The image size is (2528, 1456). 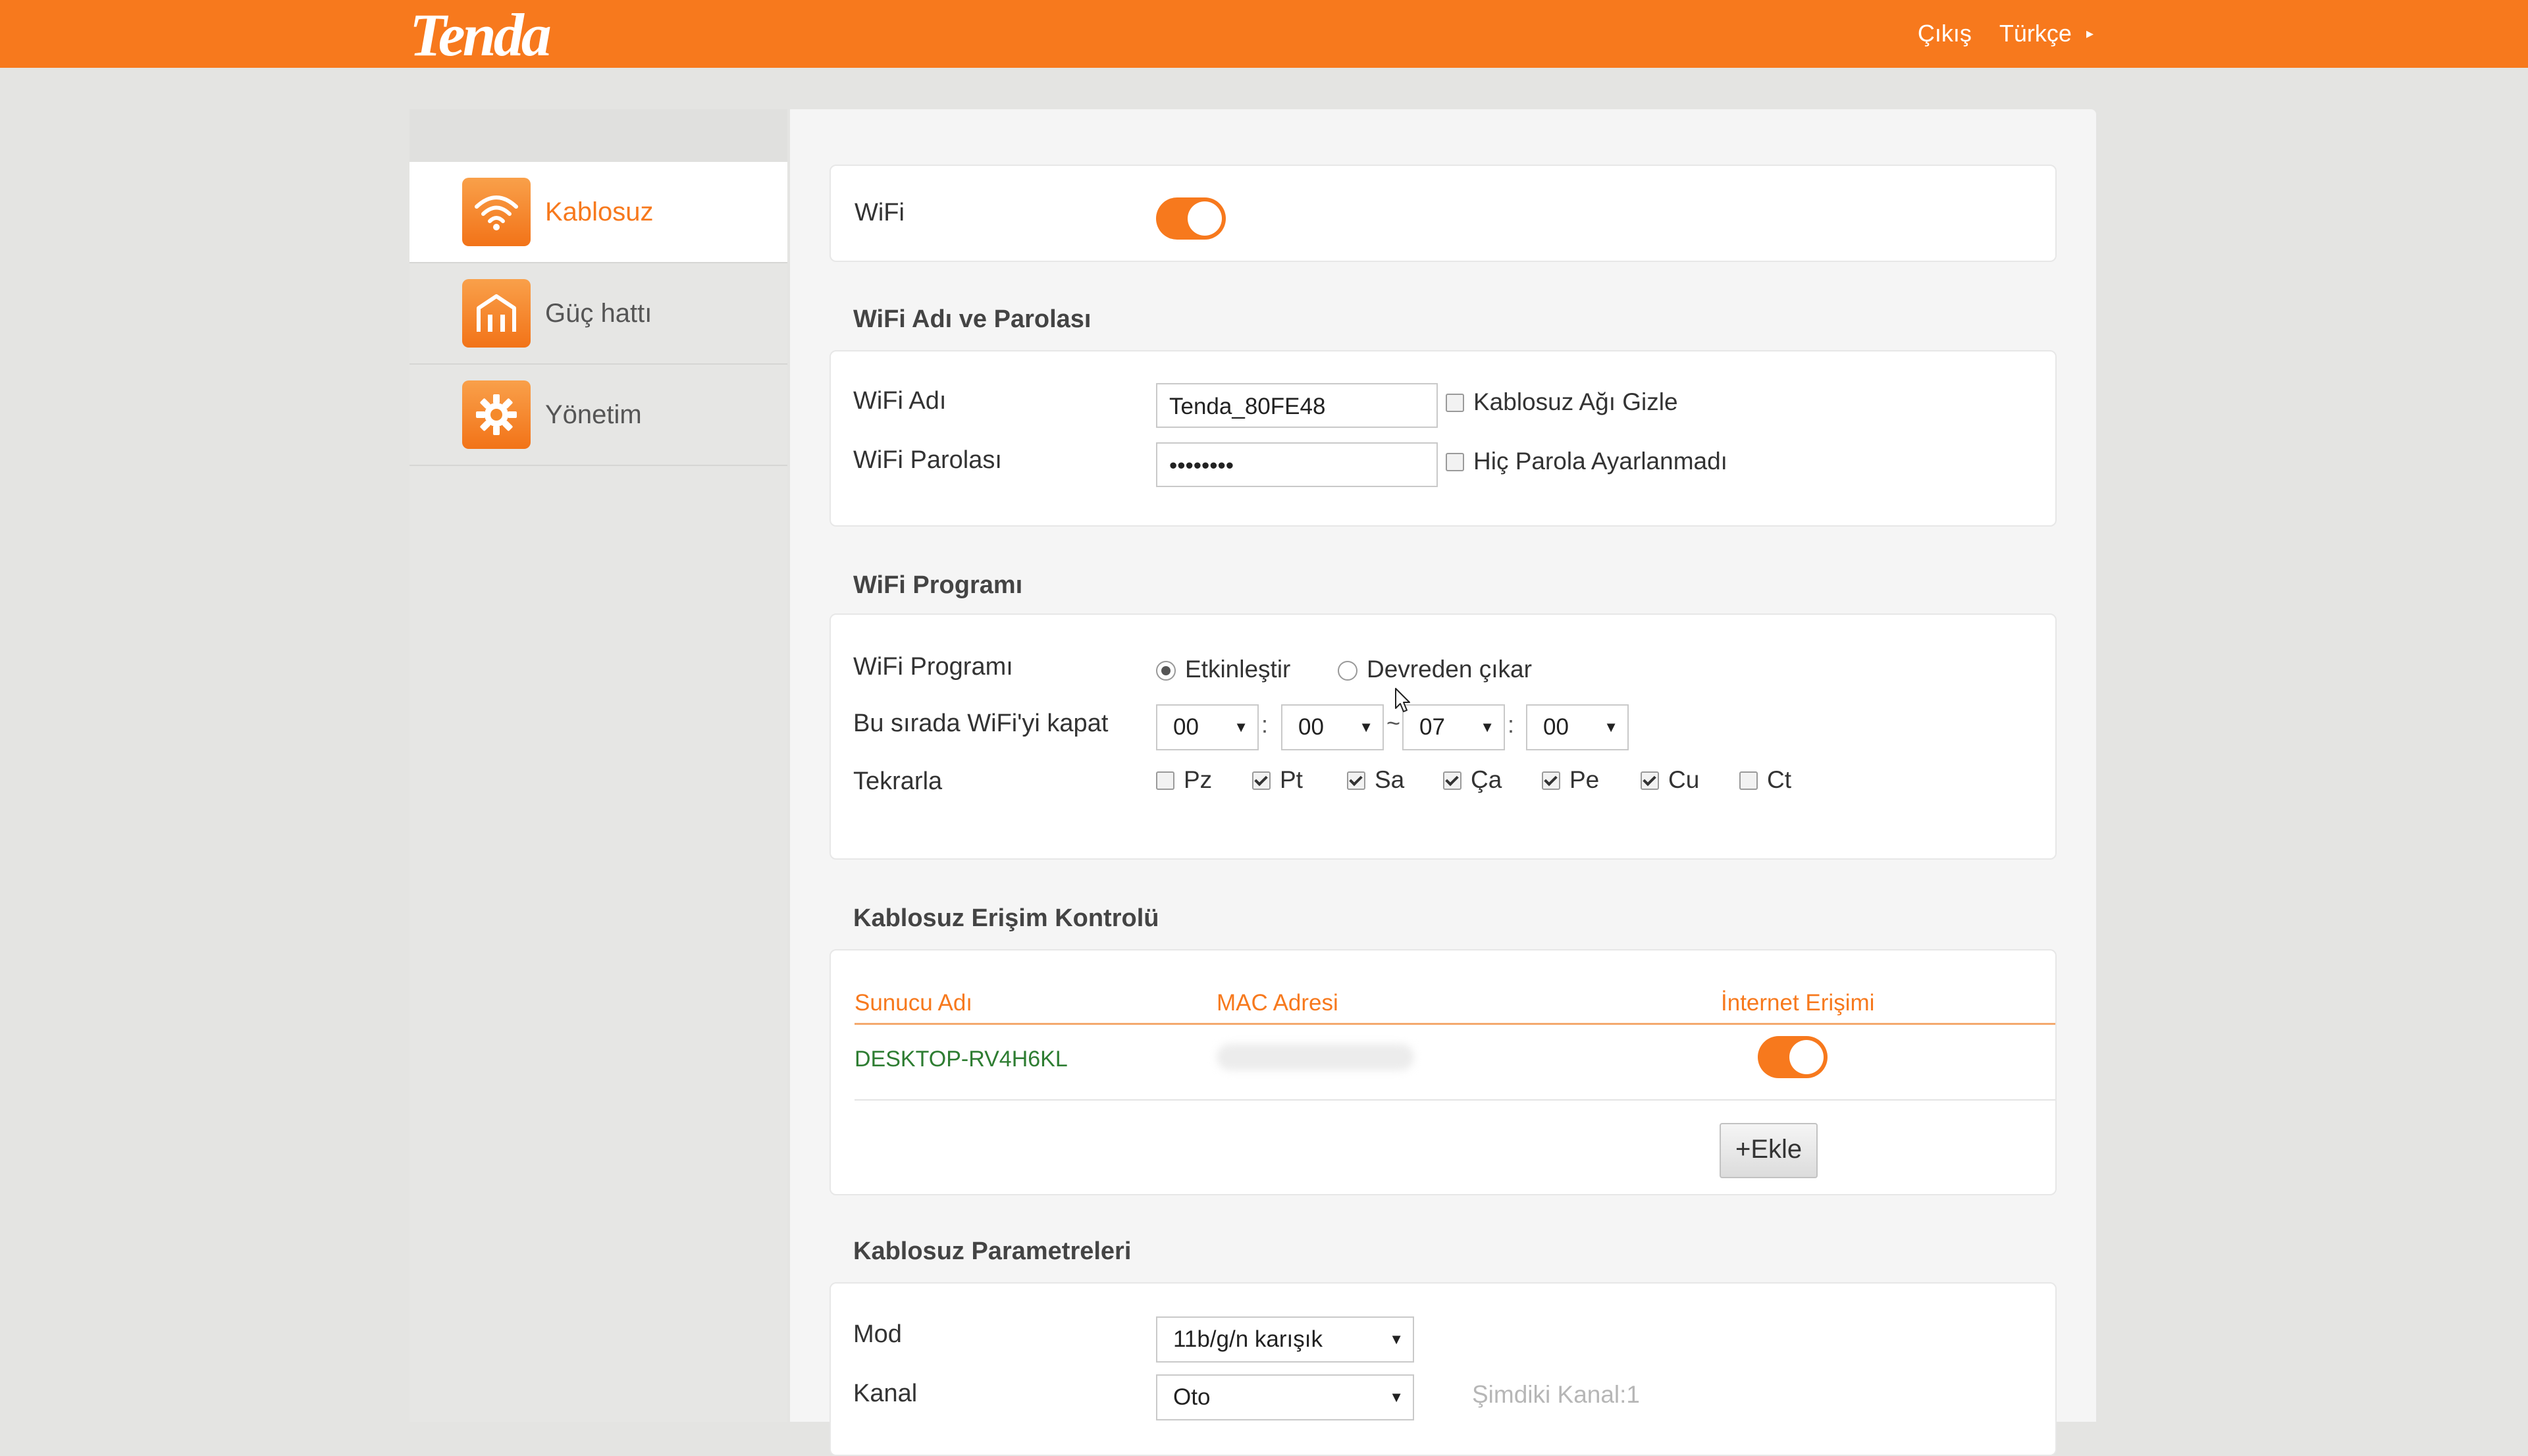 I want to click on start-minute-select: 00 ▼, so click(x=1332, y=727).